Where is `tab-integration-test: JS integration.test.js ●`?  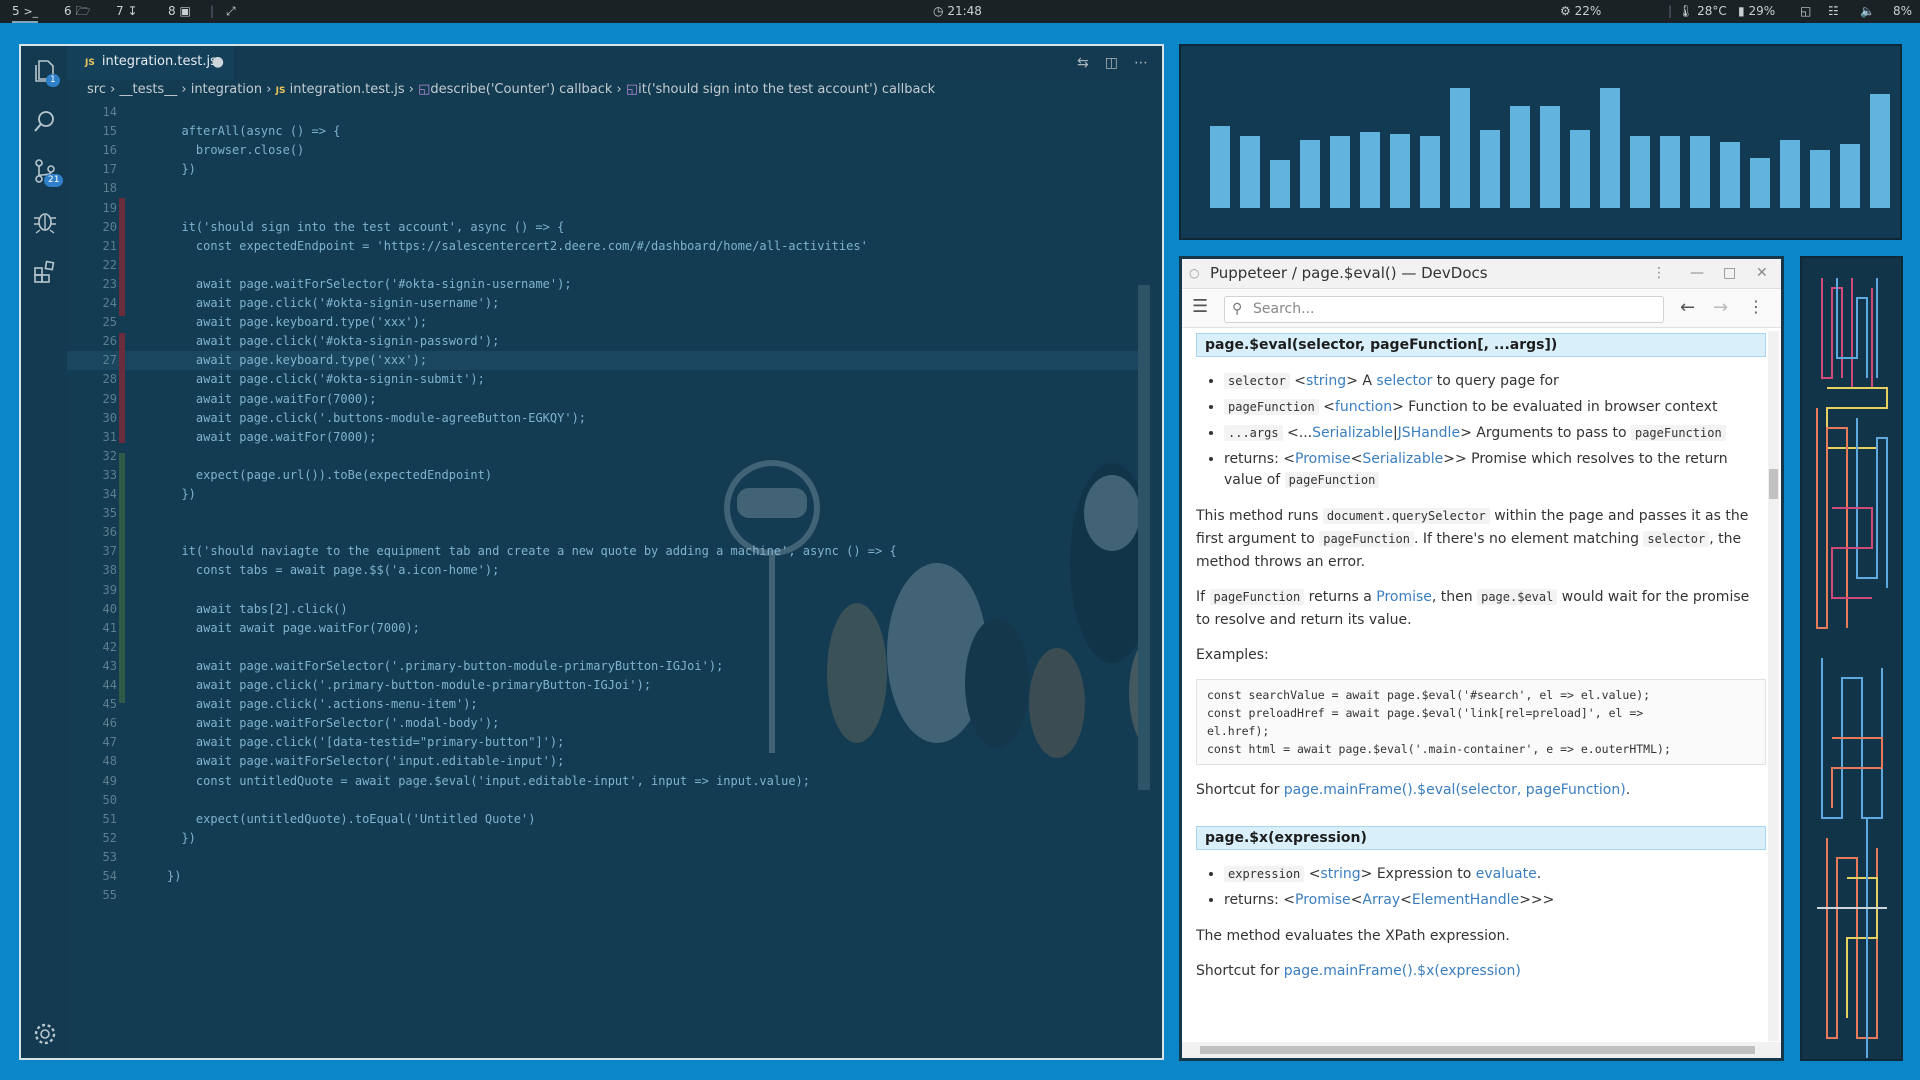
tab-integration-test: JS integration.test.js ● is located at coordinates (150, 63).